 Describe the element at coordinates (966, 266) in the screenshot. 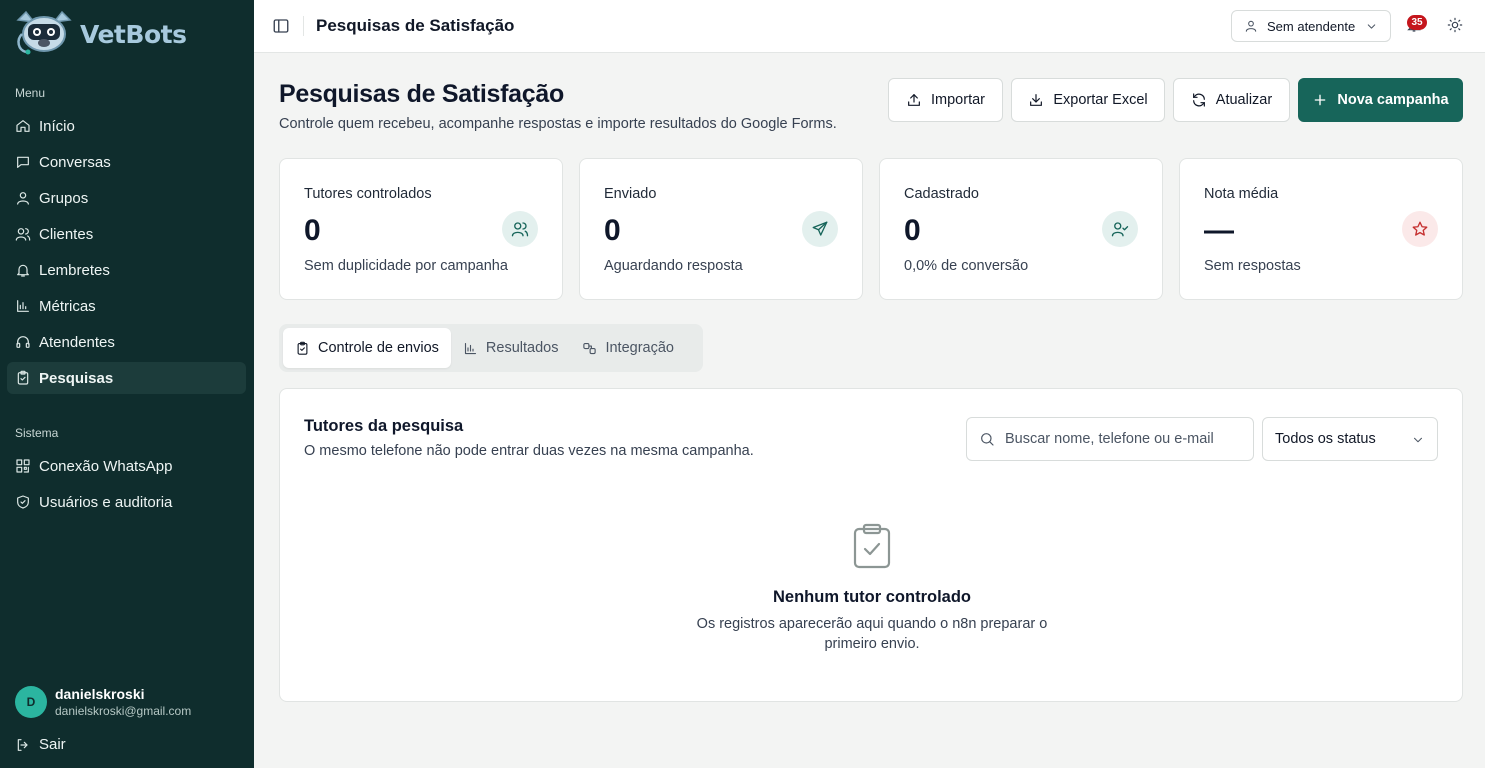

I see `stat-subtext: 0,0% de conversão` at that location.